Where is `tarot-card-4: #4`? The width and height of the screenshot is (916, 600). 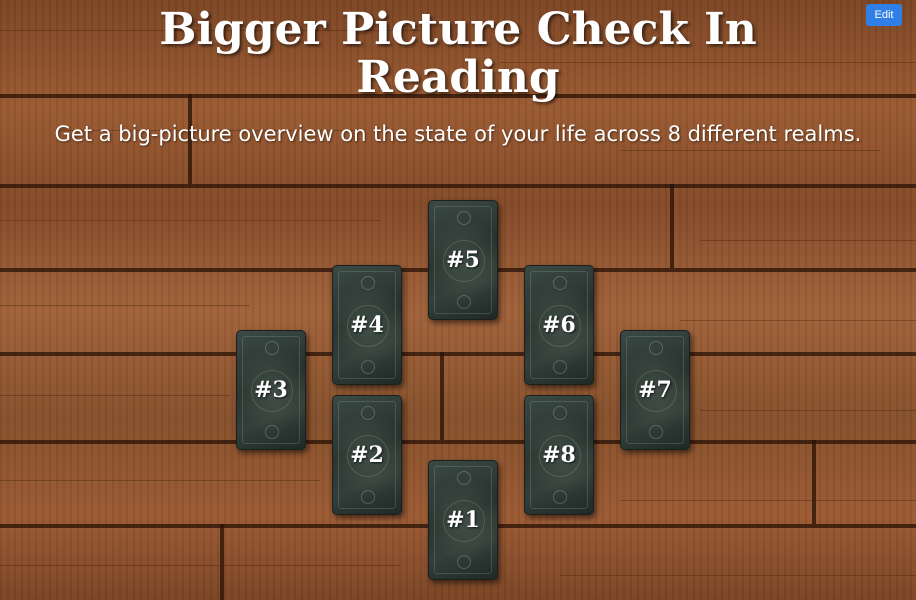
tarot-card-4: #4 is located at coordinates (367, 325).